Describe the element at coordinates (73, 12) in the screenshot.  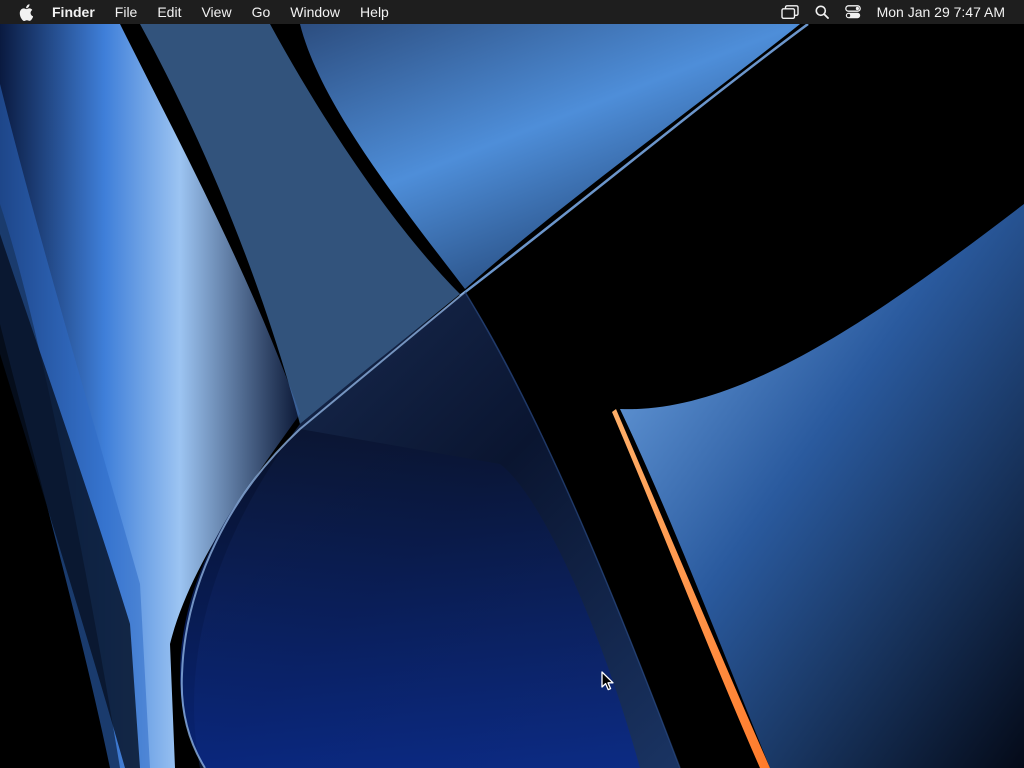
I see `app-menu-finder: Finder` at that location.